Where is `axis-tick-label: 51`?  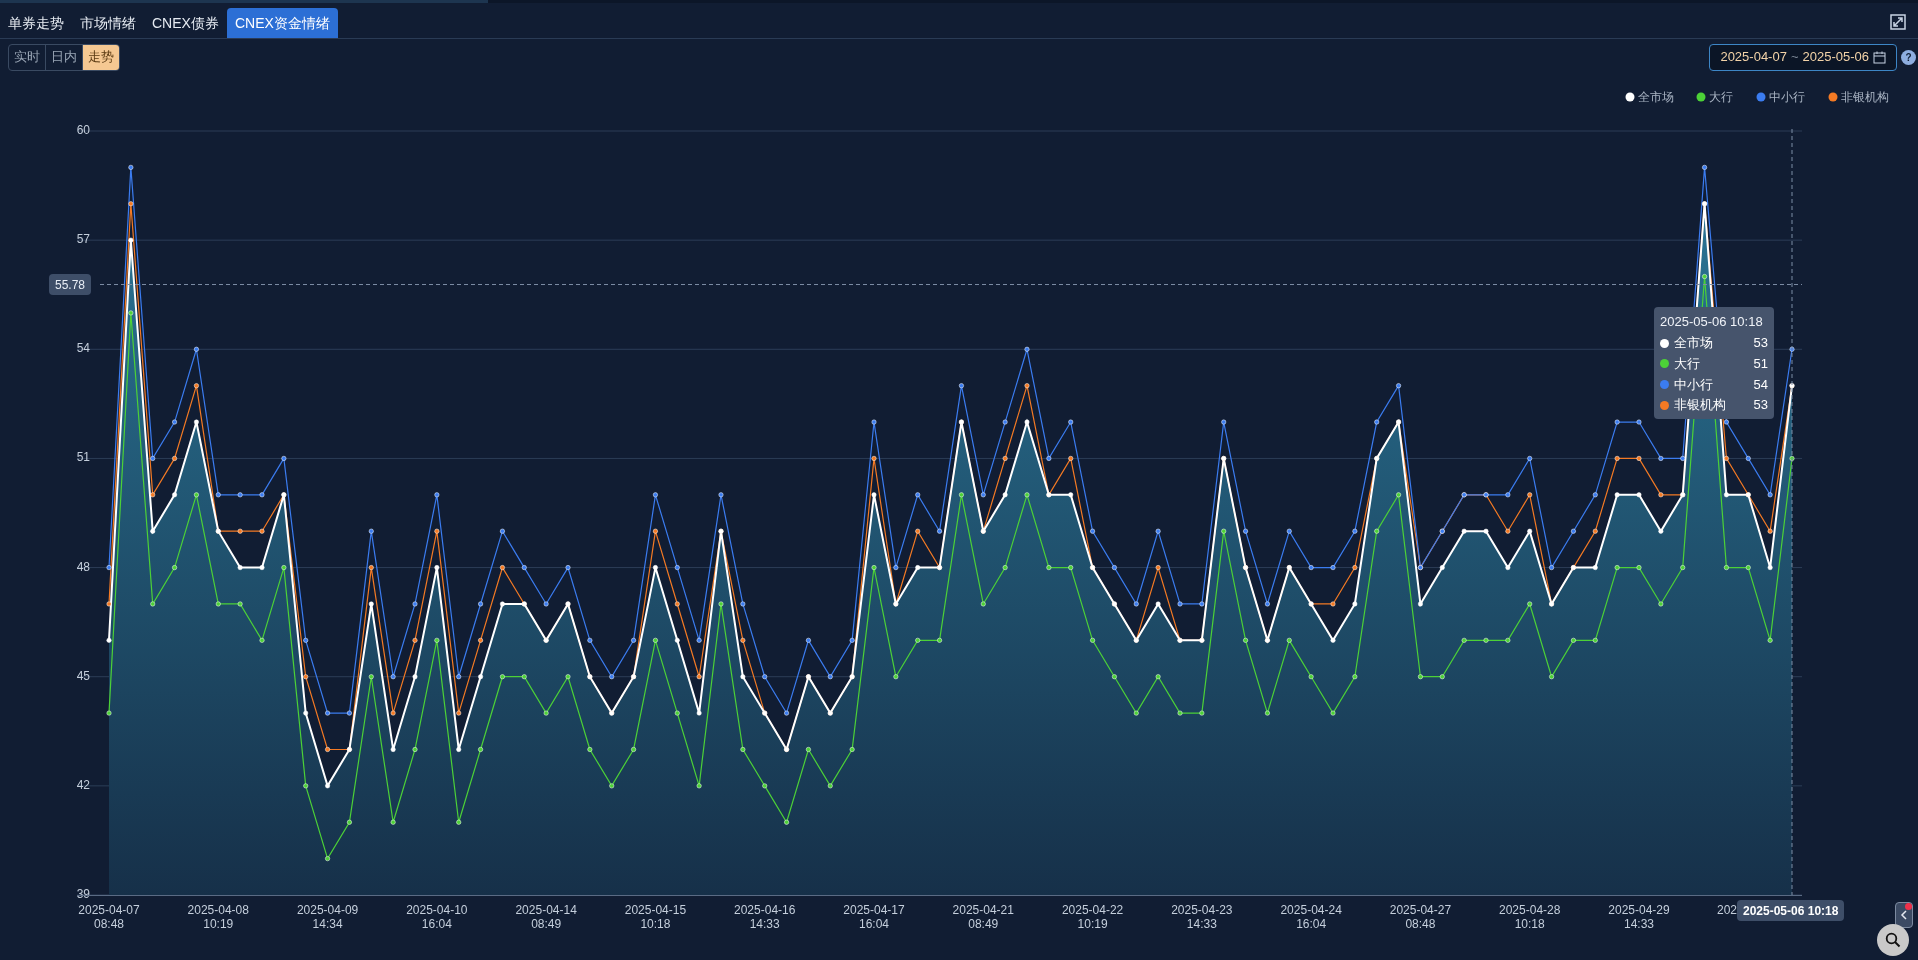
axis-tick-label: 51 is located at coordinates (83, 457).